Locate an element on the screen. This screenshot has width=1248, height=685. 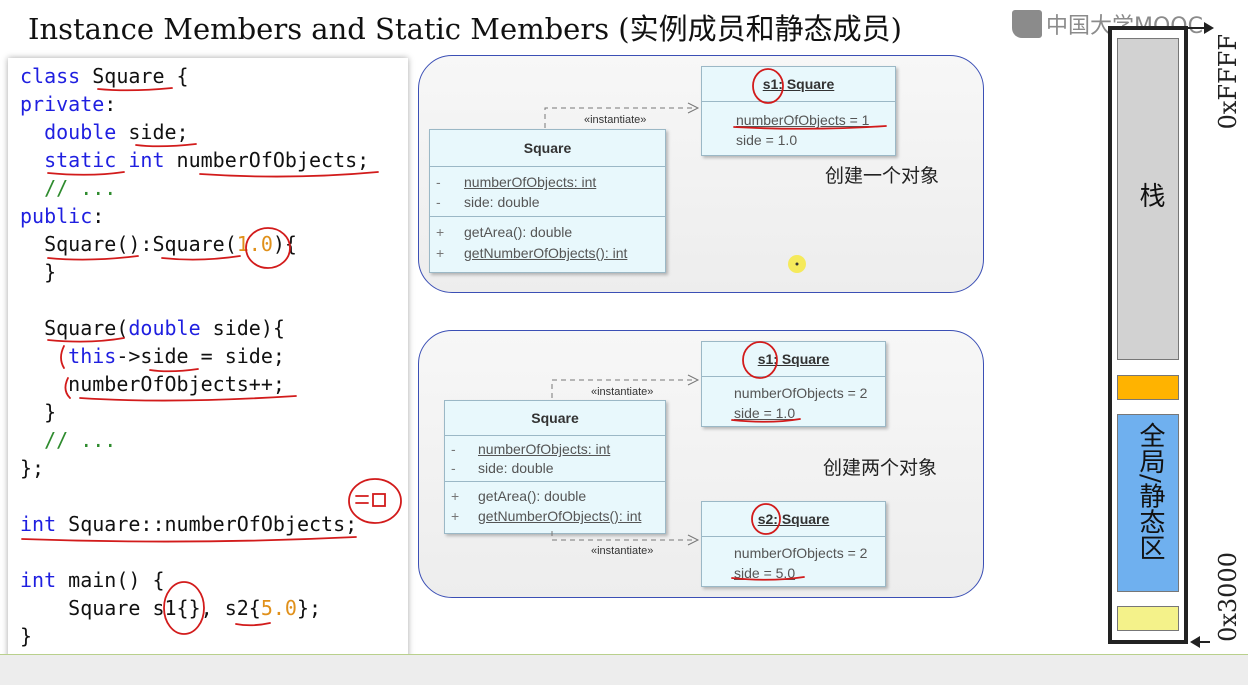
caption-create-one: 创建一个对象 is located at coordinates (882, 176).